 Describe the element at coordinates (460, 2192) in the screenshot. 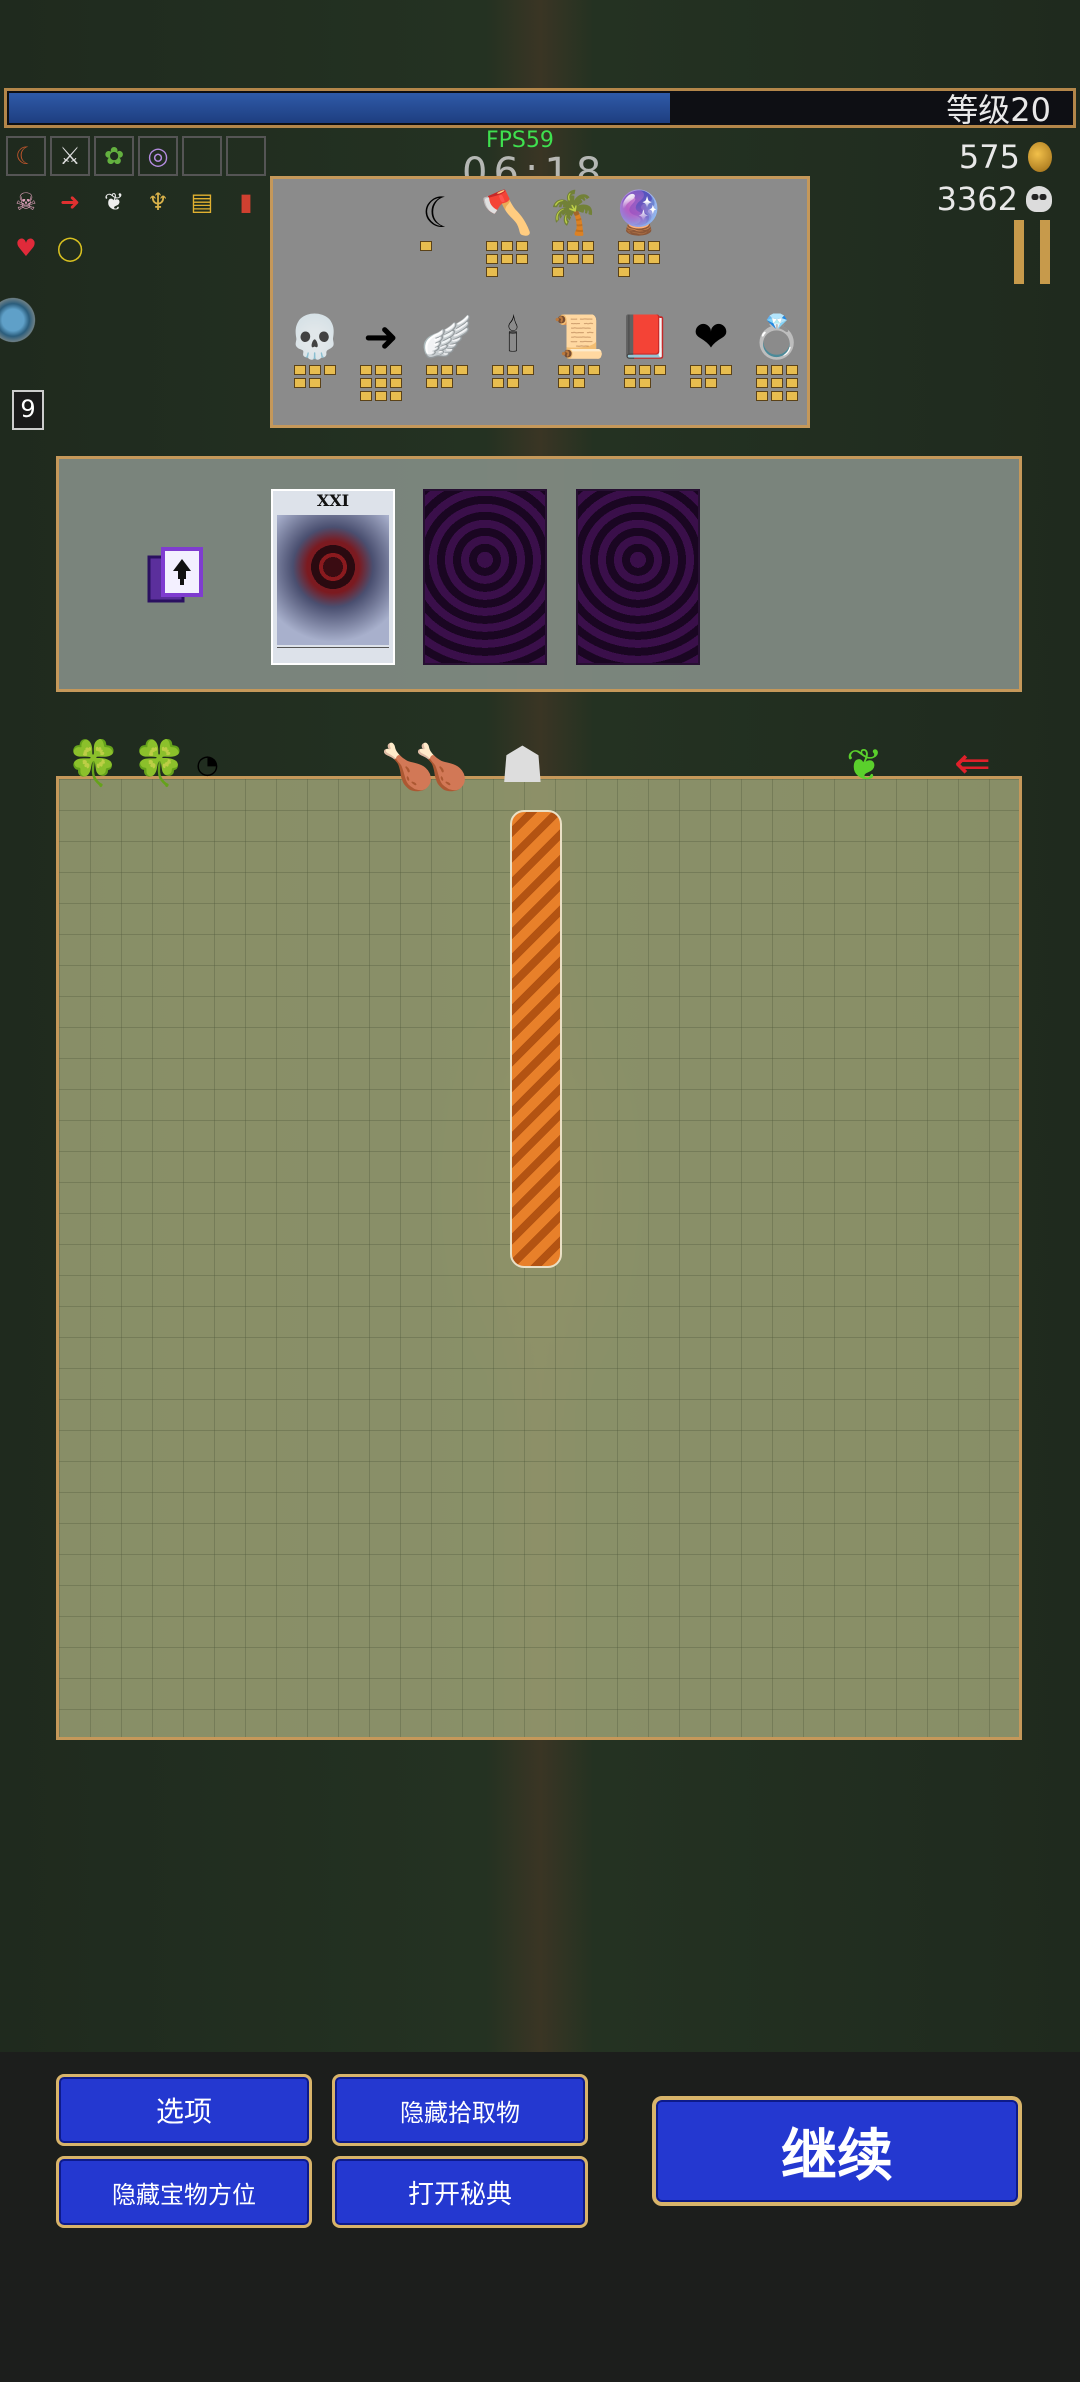

I see `open-grimoire-button: 打开秘典` at that location.